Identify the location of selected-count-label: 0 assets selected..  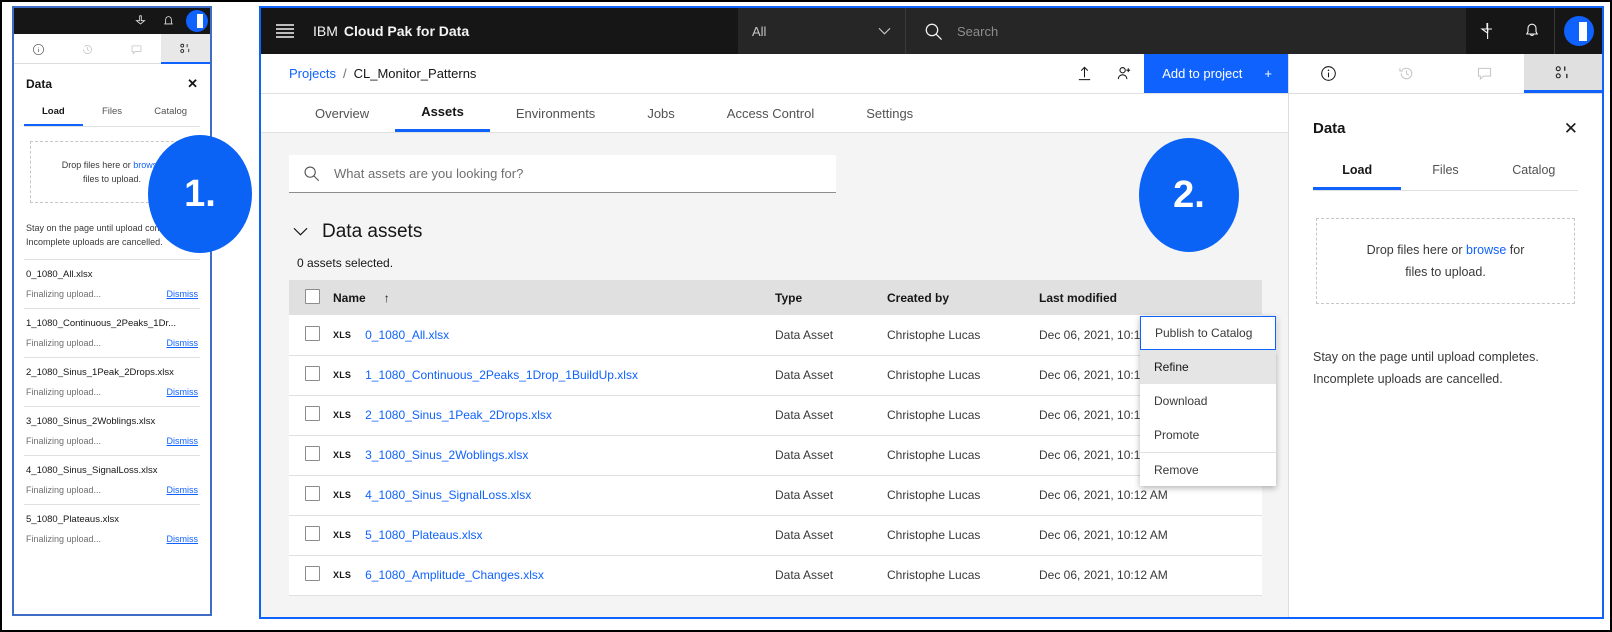
(345, 263).